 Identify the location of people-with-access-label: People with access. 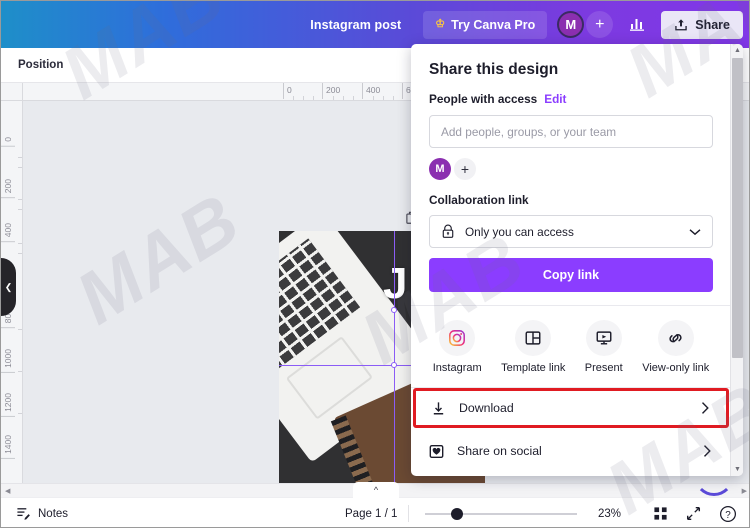
(483, 99).